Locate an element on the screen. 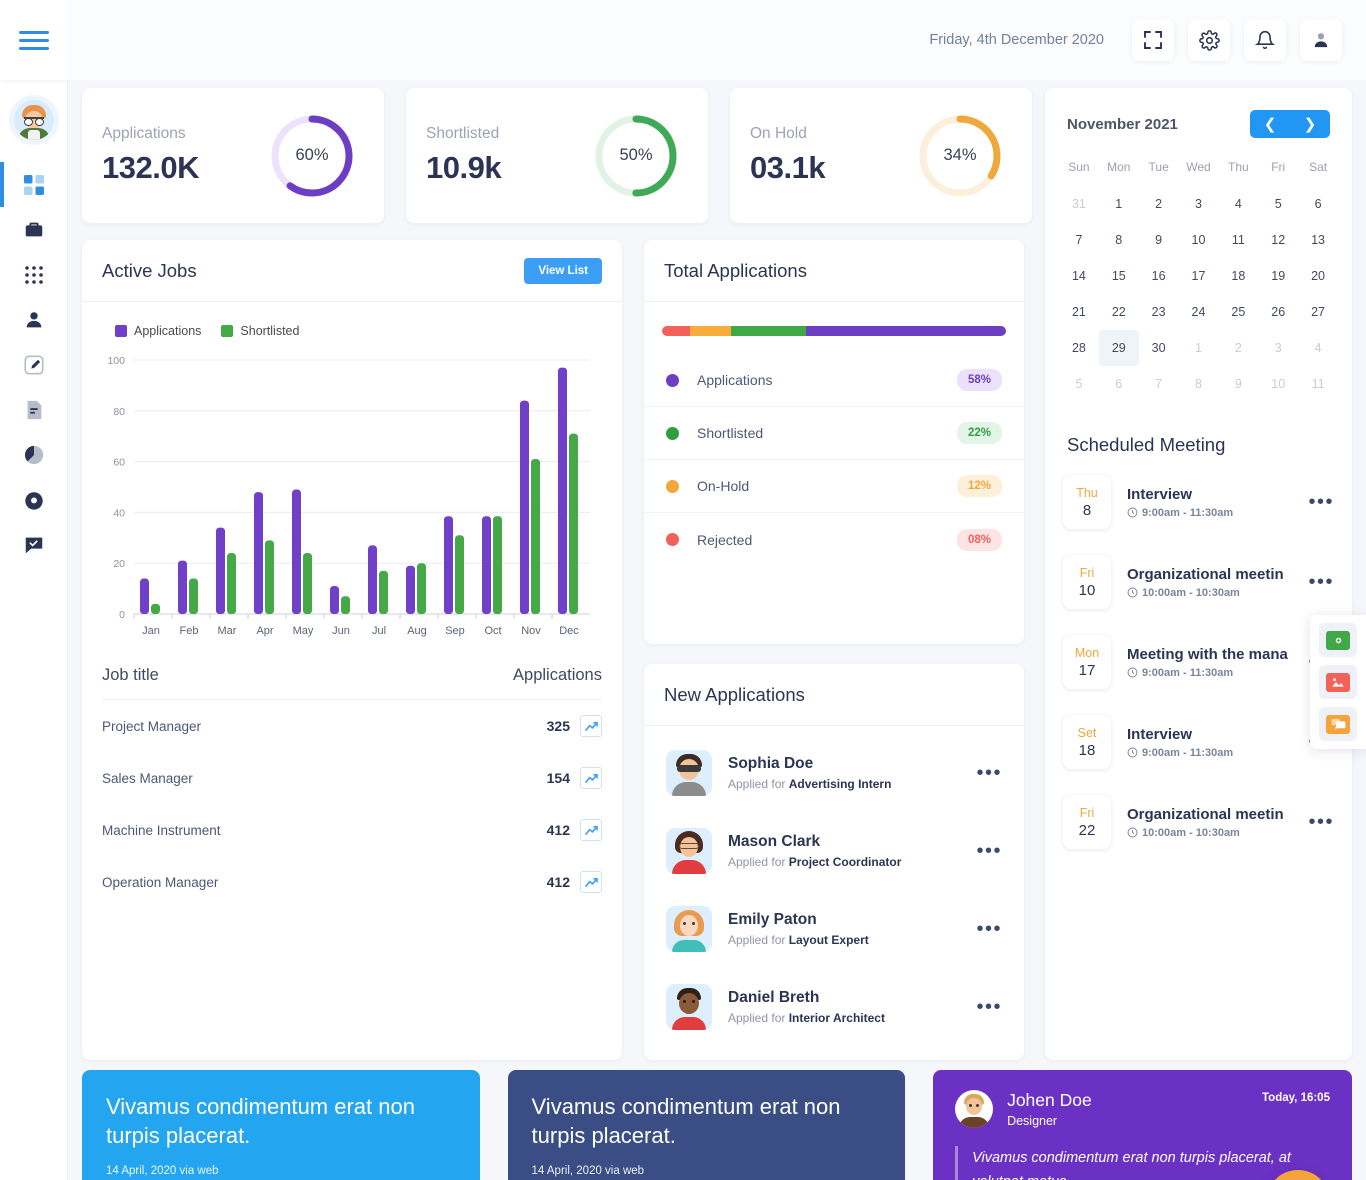  calendar-day: 16 is located at coordinates (1159, 276).